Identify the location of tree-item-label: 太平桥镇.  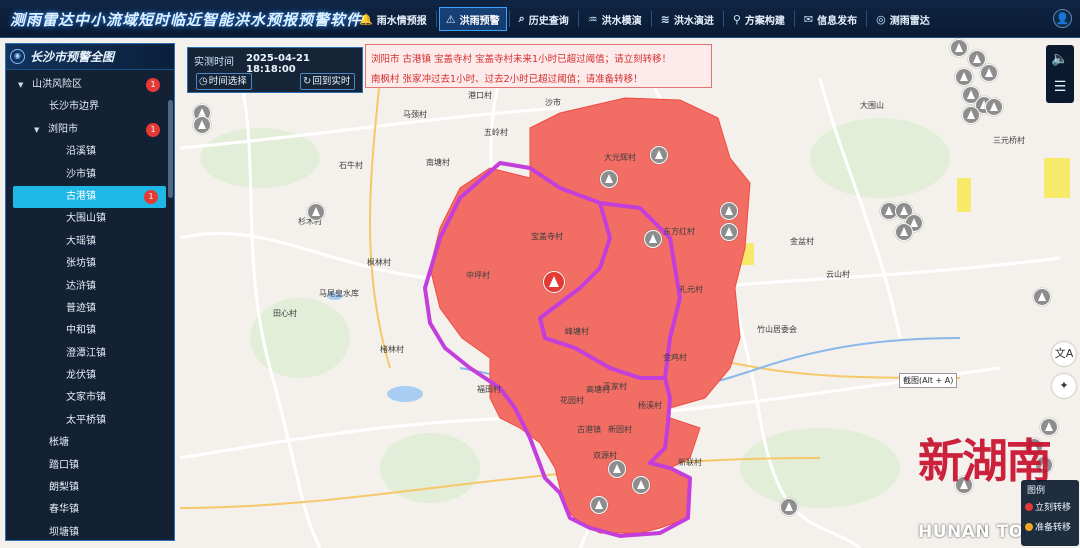
(86, 420).